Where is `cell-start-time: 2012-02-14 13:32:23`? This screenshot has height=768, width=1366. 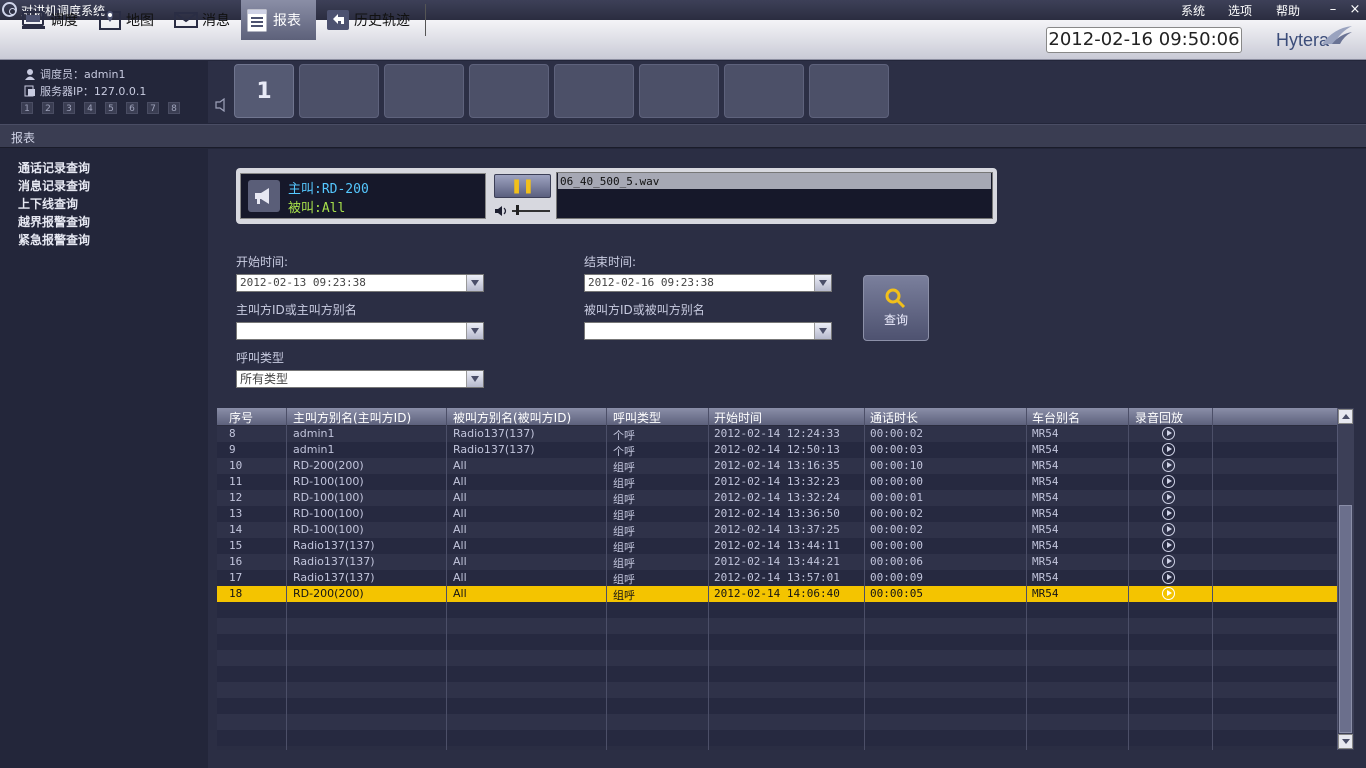
cell-start-time: 2012-02-14 13:32:23 is located at coordinates (777, 481).